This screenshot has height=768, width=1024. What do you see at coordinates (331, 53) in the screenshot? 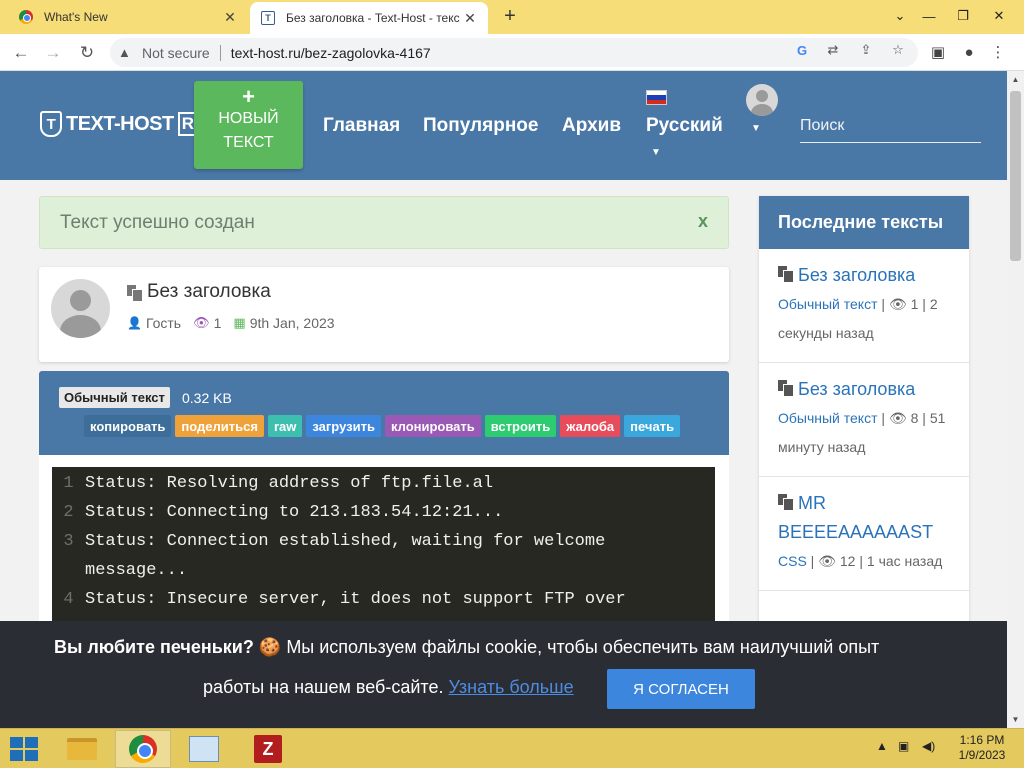
I see `url-text: text-host.ru/bez-zagolovka-4167` at bounding box center [331, 53].